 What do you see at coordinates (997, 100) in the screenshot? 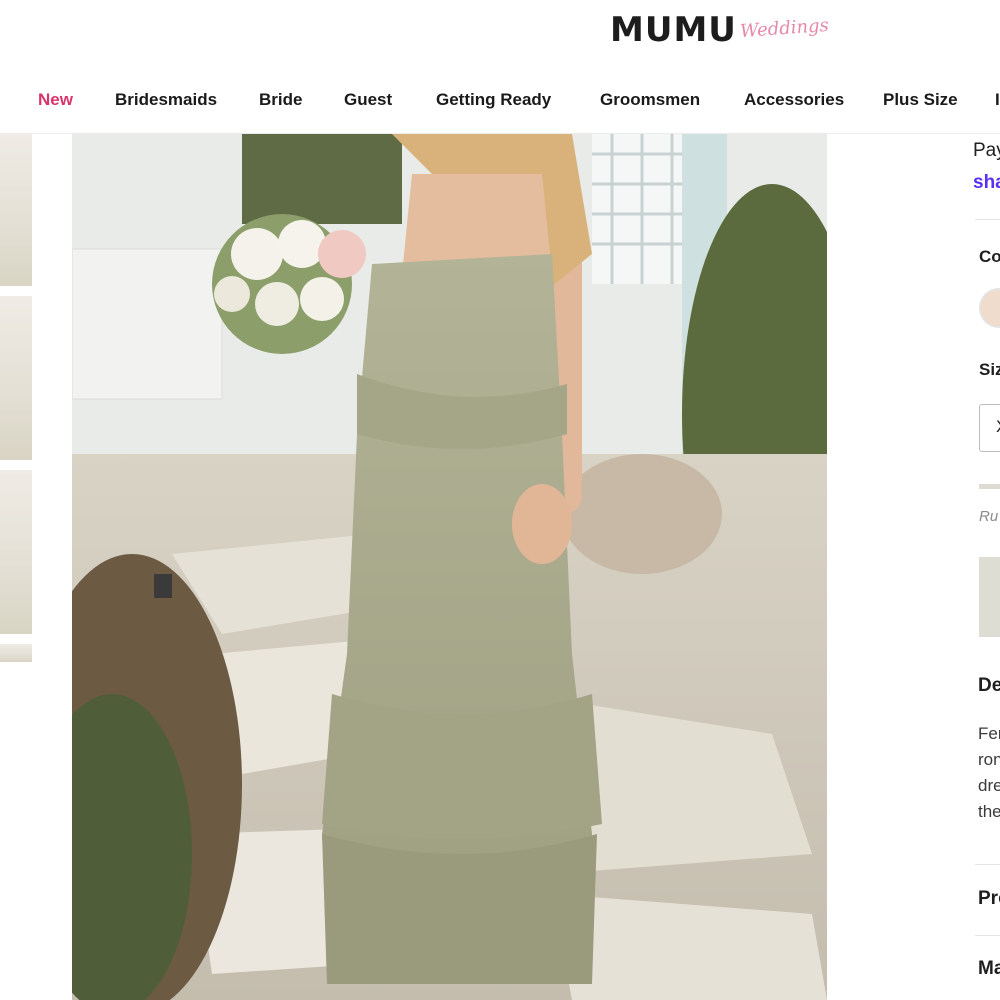
I see `nav-item-more: I` at bounding box center [997, 100].